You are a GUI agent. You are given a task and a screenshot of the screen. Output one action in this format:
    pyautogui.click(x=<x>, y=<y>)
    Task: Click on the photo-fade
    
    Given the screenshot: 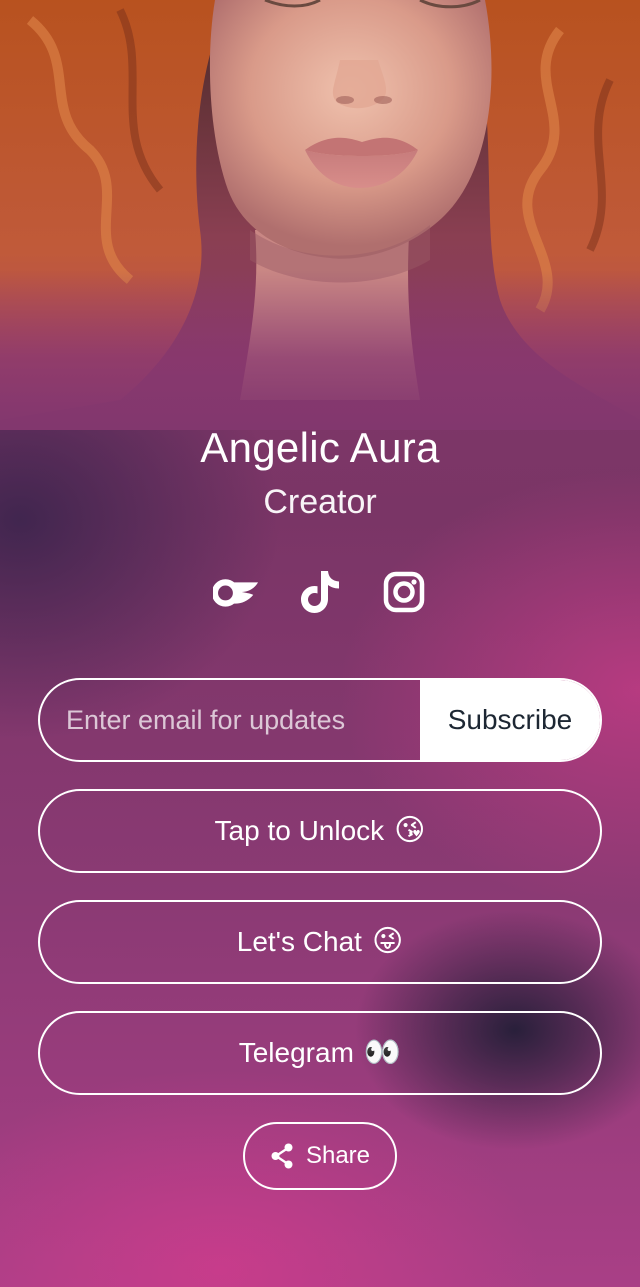 What is the action you would take?
    pyautogui.click(x=320, y=350)
    